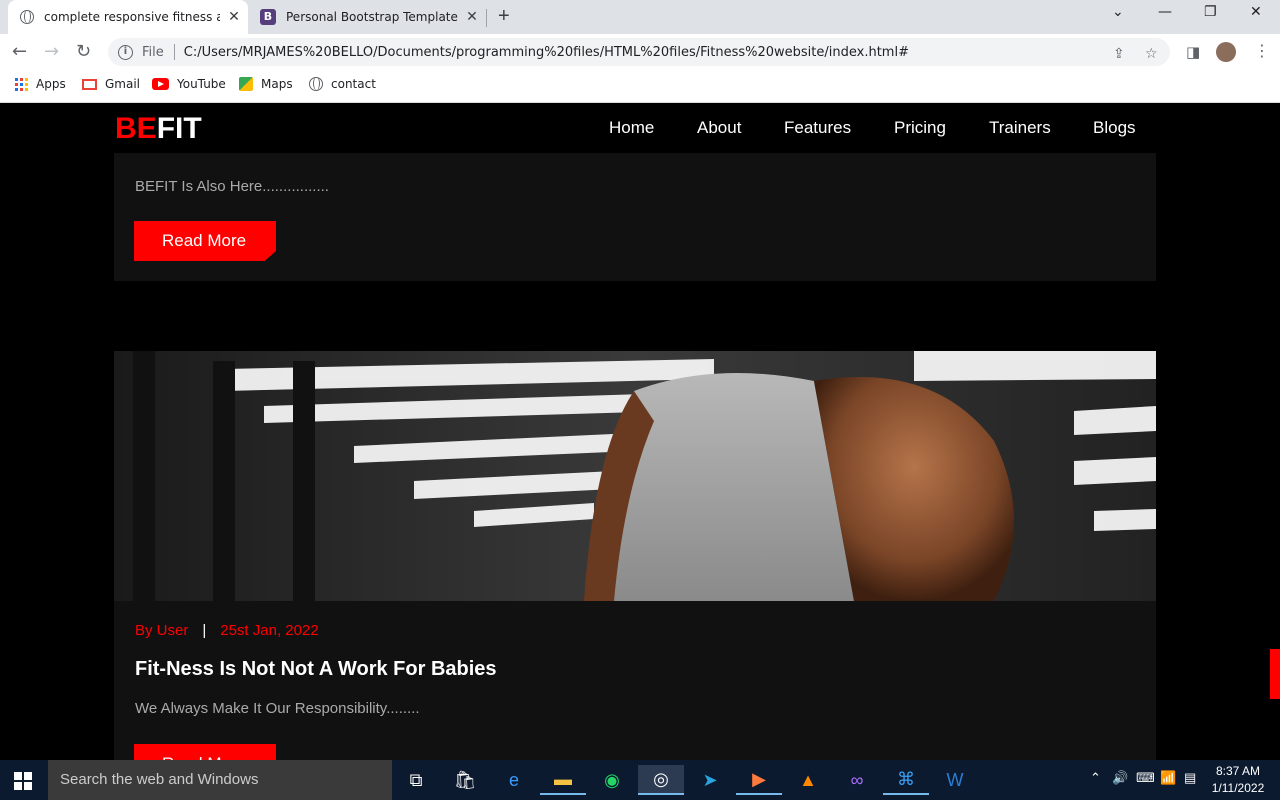 This screenshot has height=800, width=1280. What do you see at coordinates (1238, 771) in the screenshot?
I see `clock-time: 8:37 AM` at bounding box center [1238, 771].